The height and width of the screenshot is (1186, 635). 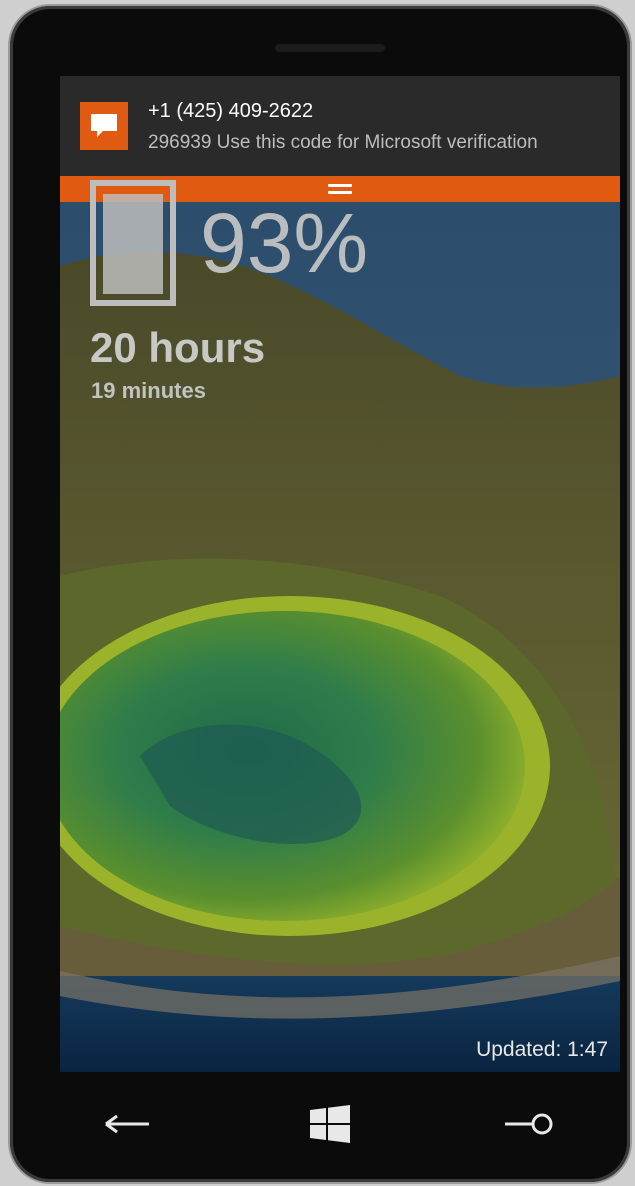 What do you see at coordinates (330, 48) in the screenshot?
I see `earpiece-speaker` at bounding box center [330, 48].